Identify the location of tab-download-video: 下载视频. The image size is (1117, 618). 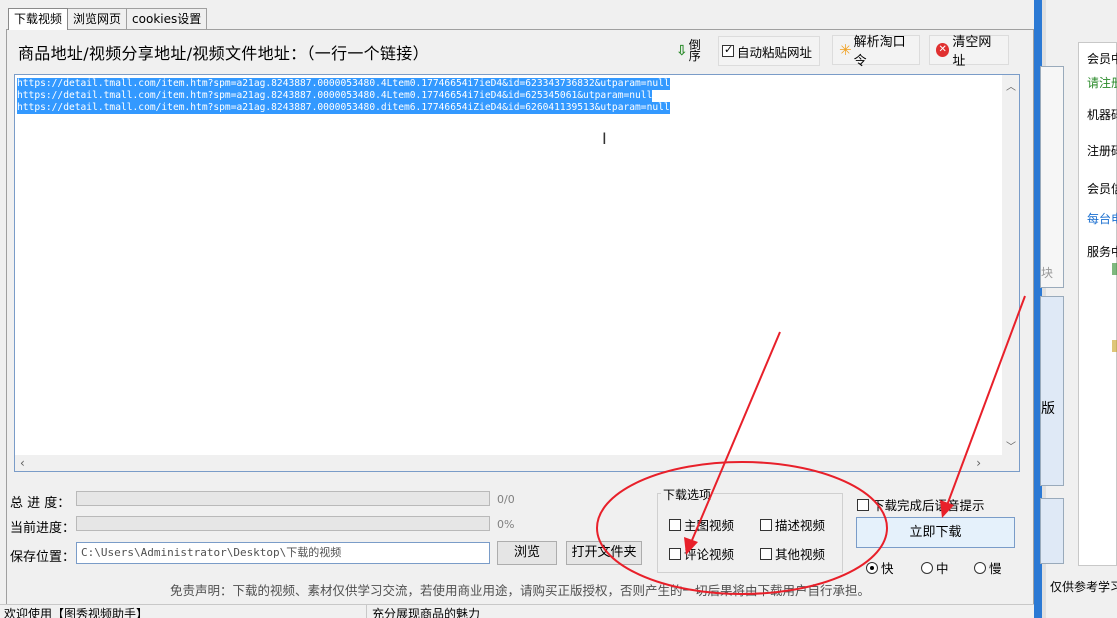
(38, 19).